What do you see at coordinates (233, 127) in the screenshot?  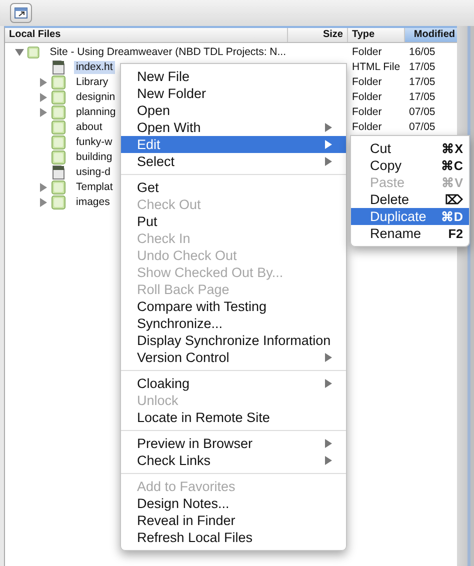 I see `menu-item: Open With` at bounding box center [233, 127].